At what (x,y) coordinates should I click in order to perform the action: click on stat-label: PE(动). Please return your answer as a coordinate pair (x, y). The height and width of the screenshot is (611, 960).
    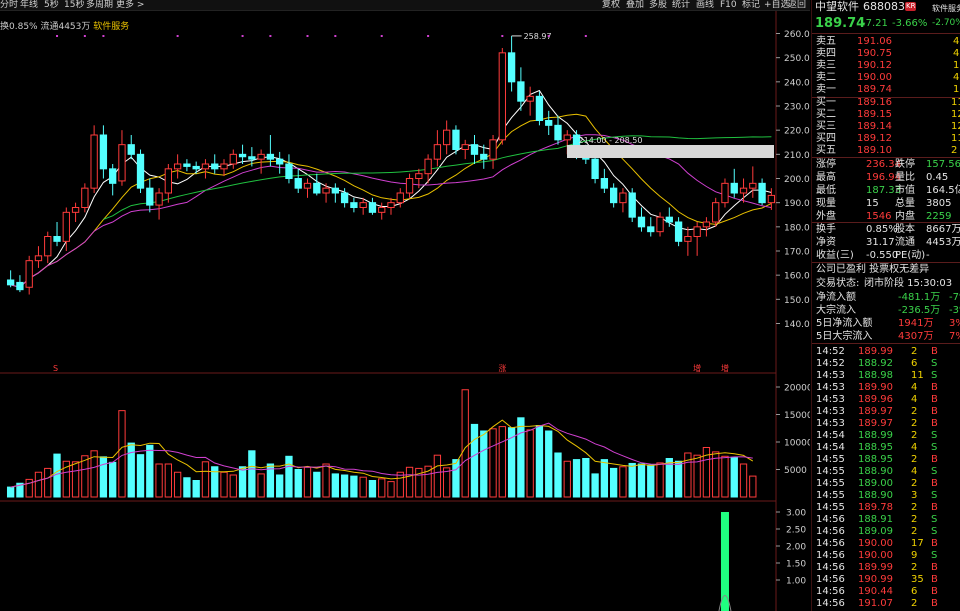
    Looking at the image, I should click on (910, 255).